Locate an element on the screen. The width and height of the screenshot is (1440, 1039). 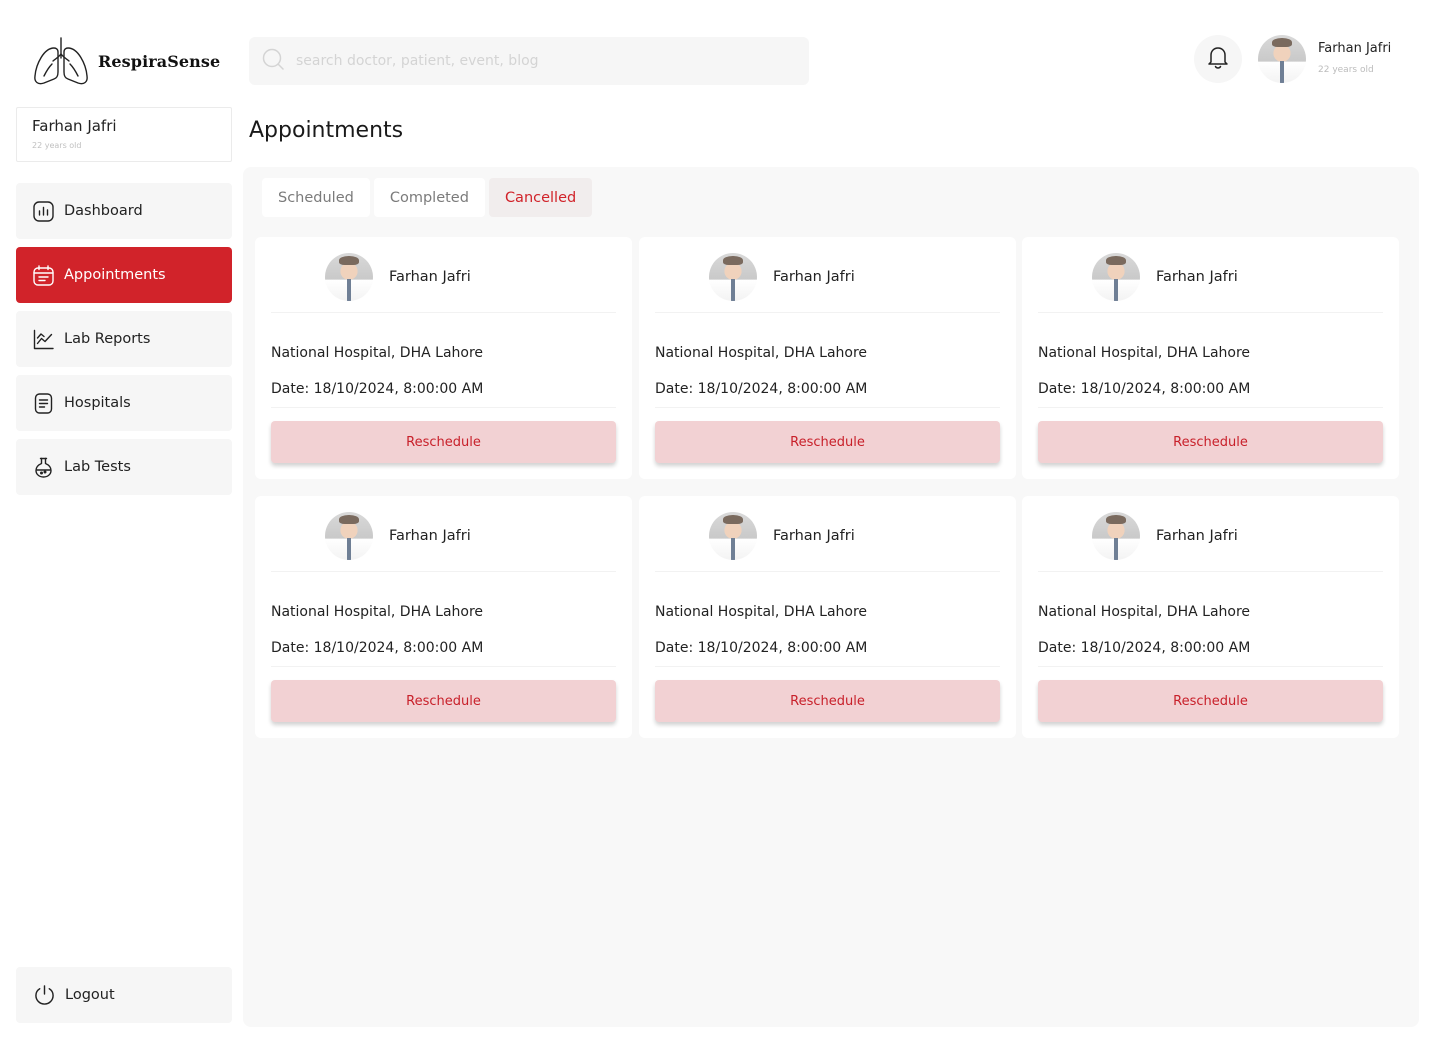
search-bar is located at coordinates (529, 61).